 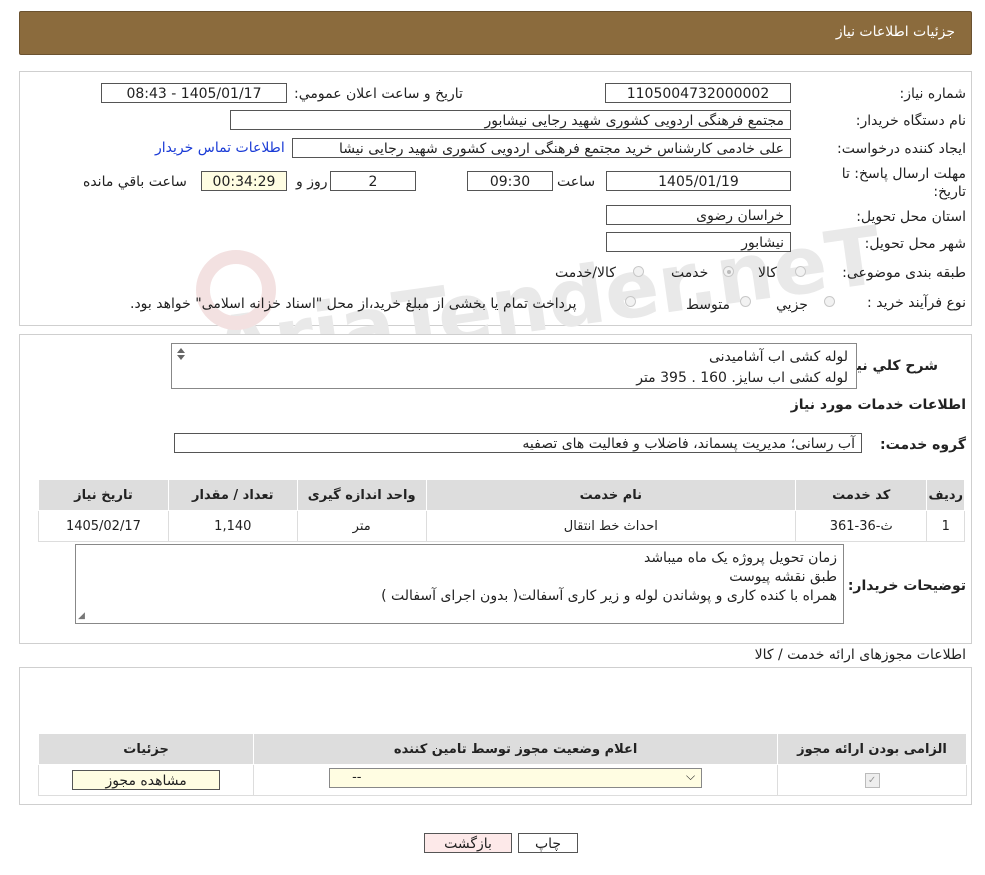 I want to click on category-label: طبقه بندی موضوعی:, so click(x=904, y=273).